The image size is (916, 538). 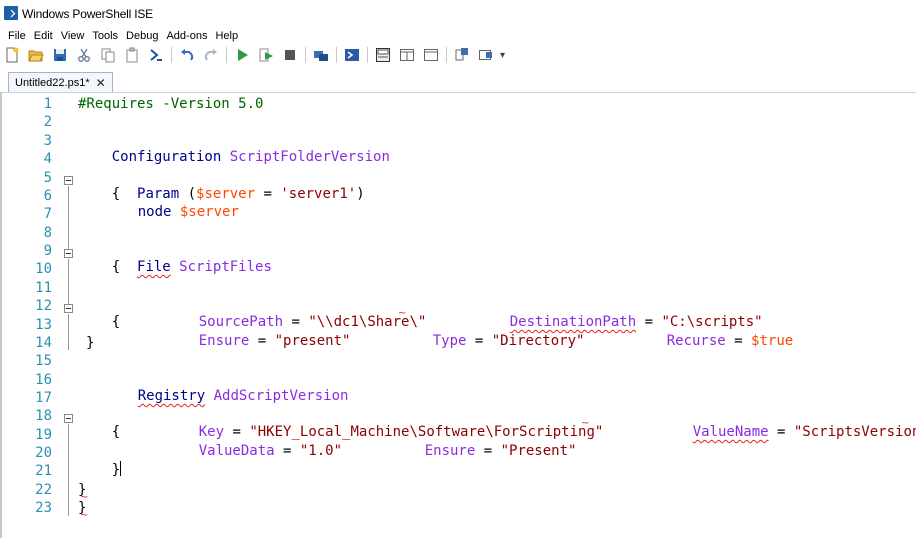 What do you see at coordinates (12, 55) in the screenshot?
I see `new-script-icon` at bounding box center [12, 55].